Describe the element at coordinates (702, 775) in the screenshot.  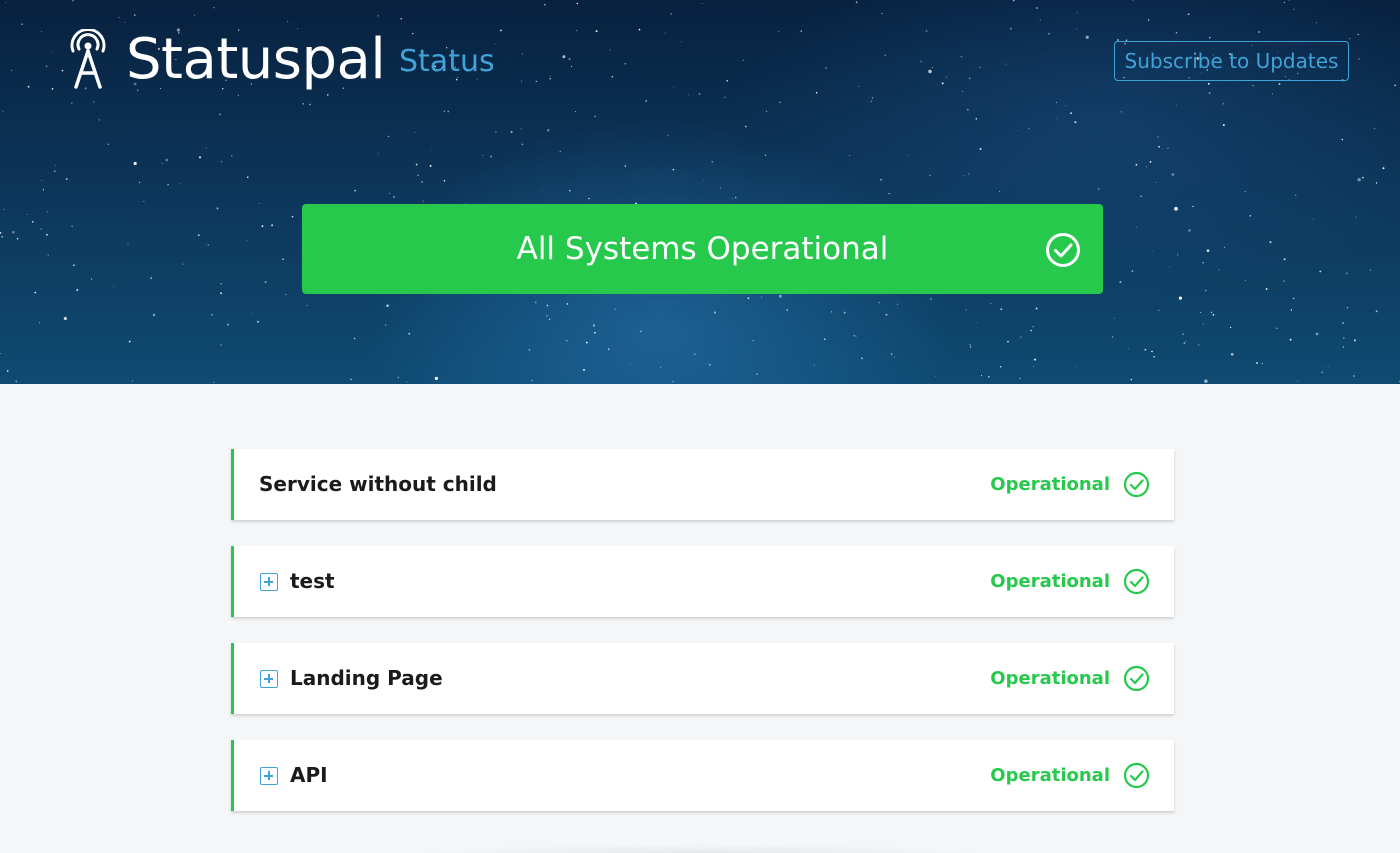
I see `service-row: API Operational` at that location.